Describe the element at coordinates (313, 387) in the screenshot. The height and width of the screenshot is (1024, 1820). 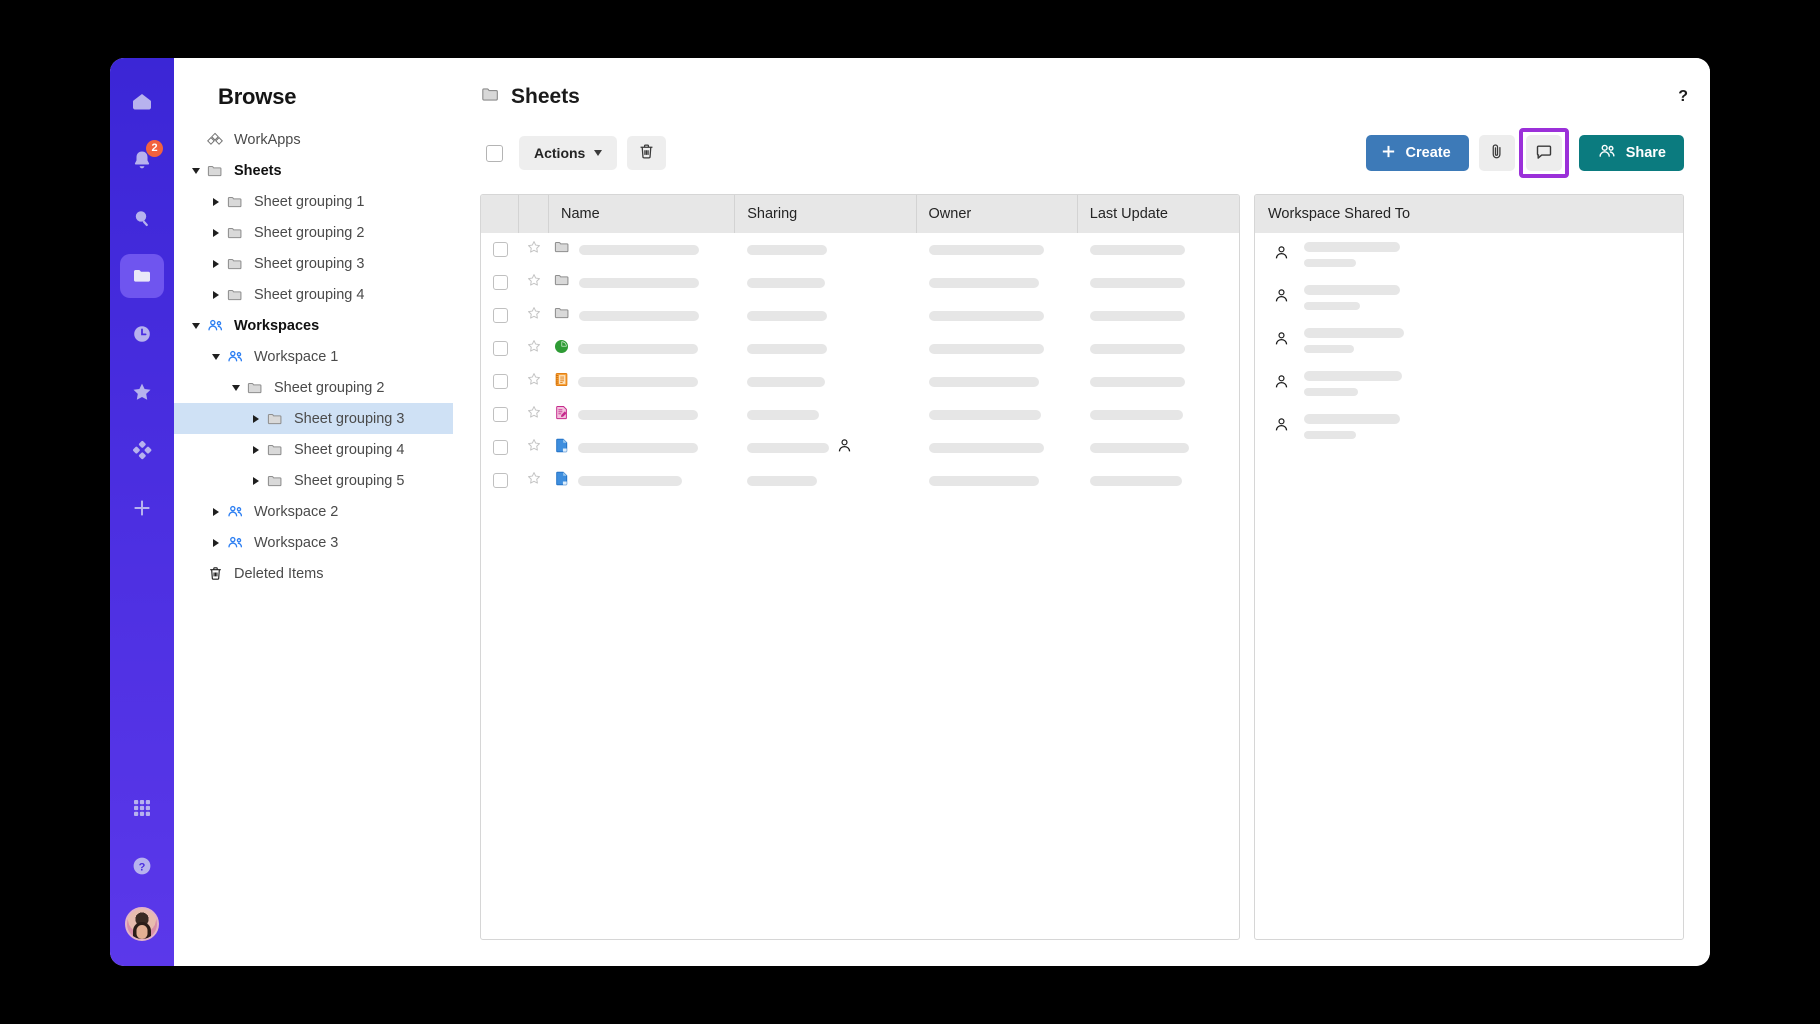
I see `tree-item-sheet-grouping-2-8: Sheet grouping 2` at that location.